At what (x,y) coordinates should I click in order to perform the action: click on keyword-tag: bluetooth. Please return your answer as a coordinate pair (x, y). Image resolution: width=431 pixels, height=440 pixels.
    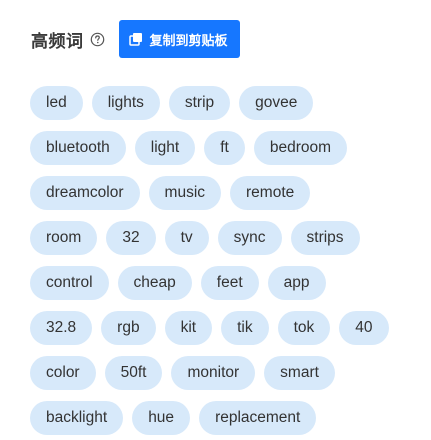
    Looking at the image, I should click on (78, 147).